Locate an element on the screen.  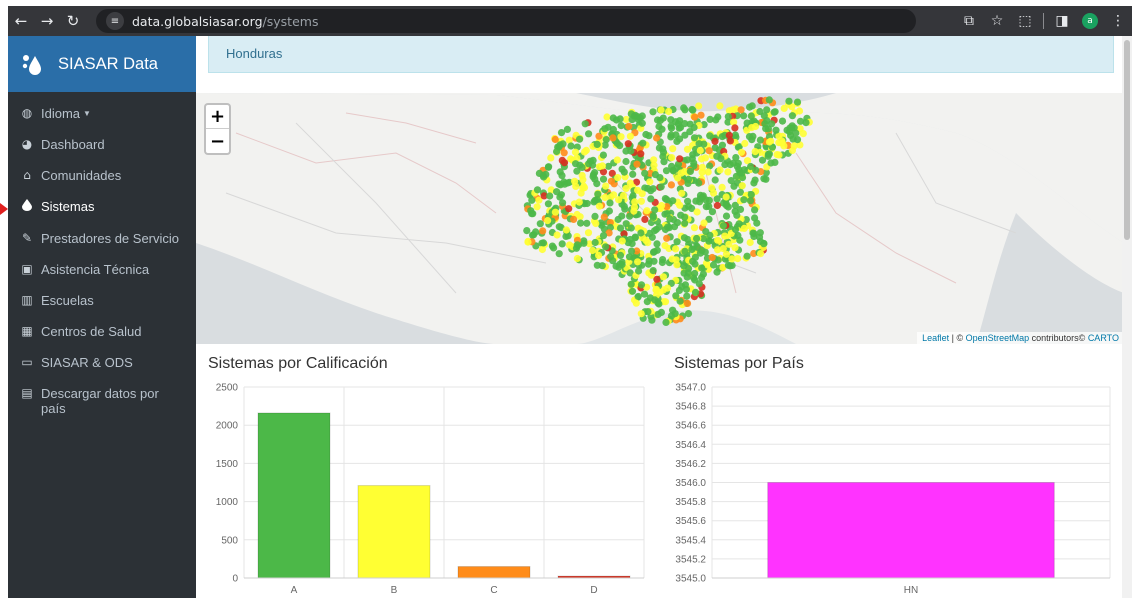
profile-avatar-button: a is located at coordinates (1090, 21).